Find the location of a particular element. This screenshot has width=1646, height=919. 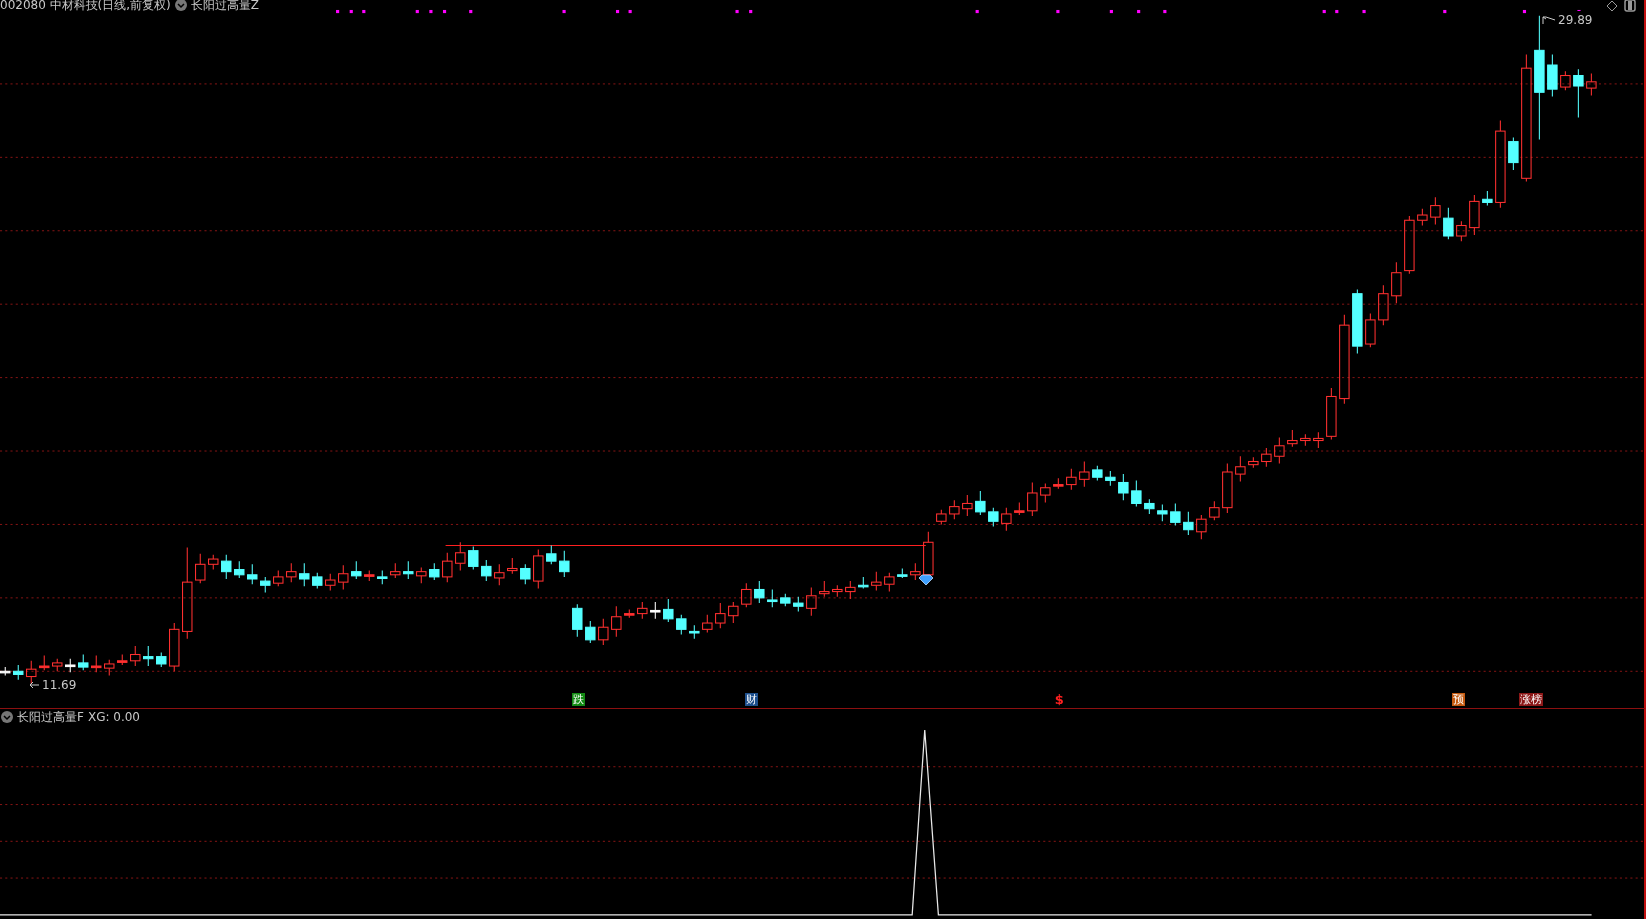

indicator-name: 长阳过高量F is located at coordinates (50, 717).